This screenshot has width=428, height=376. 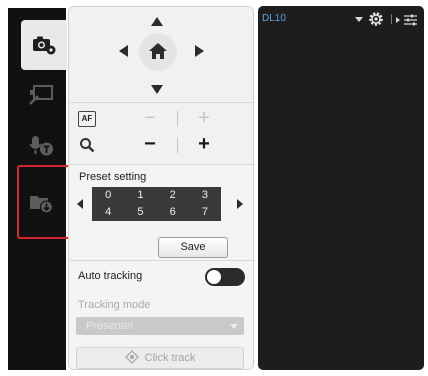 What do you see at coordinates (110, 276) in the screenshot?
I see `auto-tracking-label: Auto tracking` at bounding box center [110, 276].